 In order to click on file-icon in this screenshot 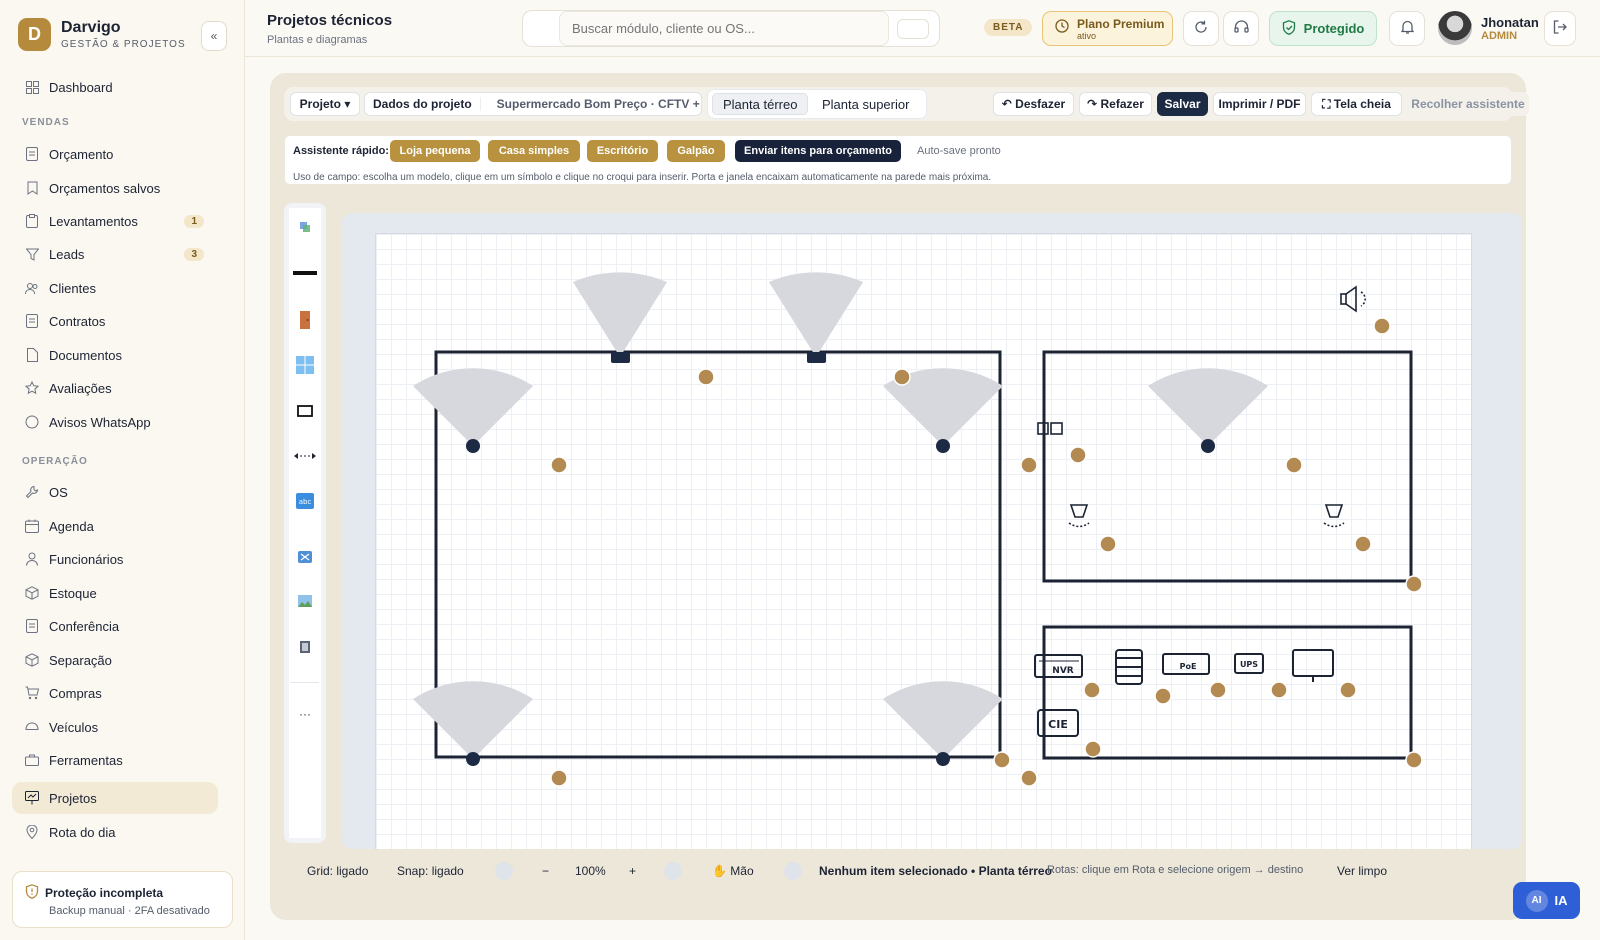, I will do `click(32, 355)`.